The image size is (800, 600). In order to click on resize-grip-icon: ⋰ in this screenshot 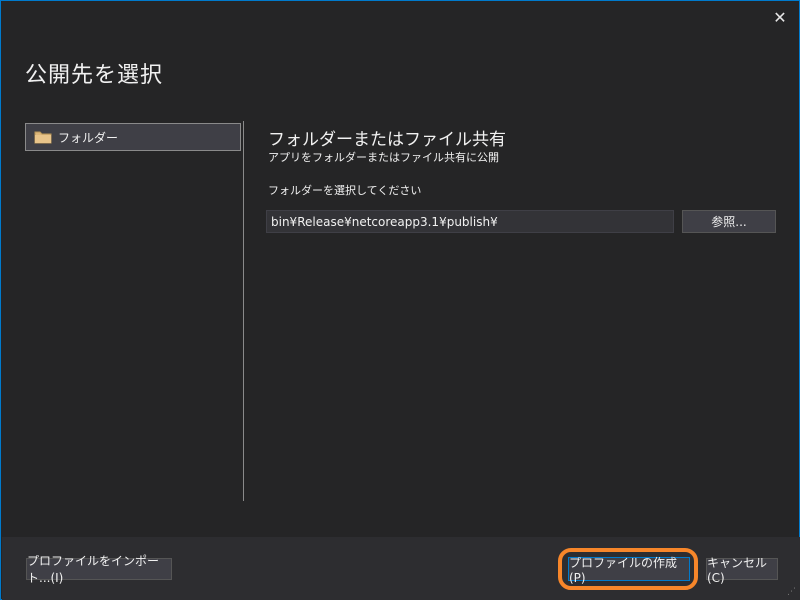, I will do `click(792, 592)`.